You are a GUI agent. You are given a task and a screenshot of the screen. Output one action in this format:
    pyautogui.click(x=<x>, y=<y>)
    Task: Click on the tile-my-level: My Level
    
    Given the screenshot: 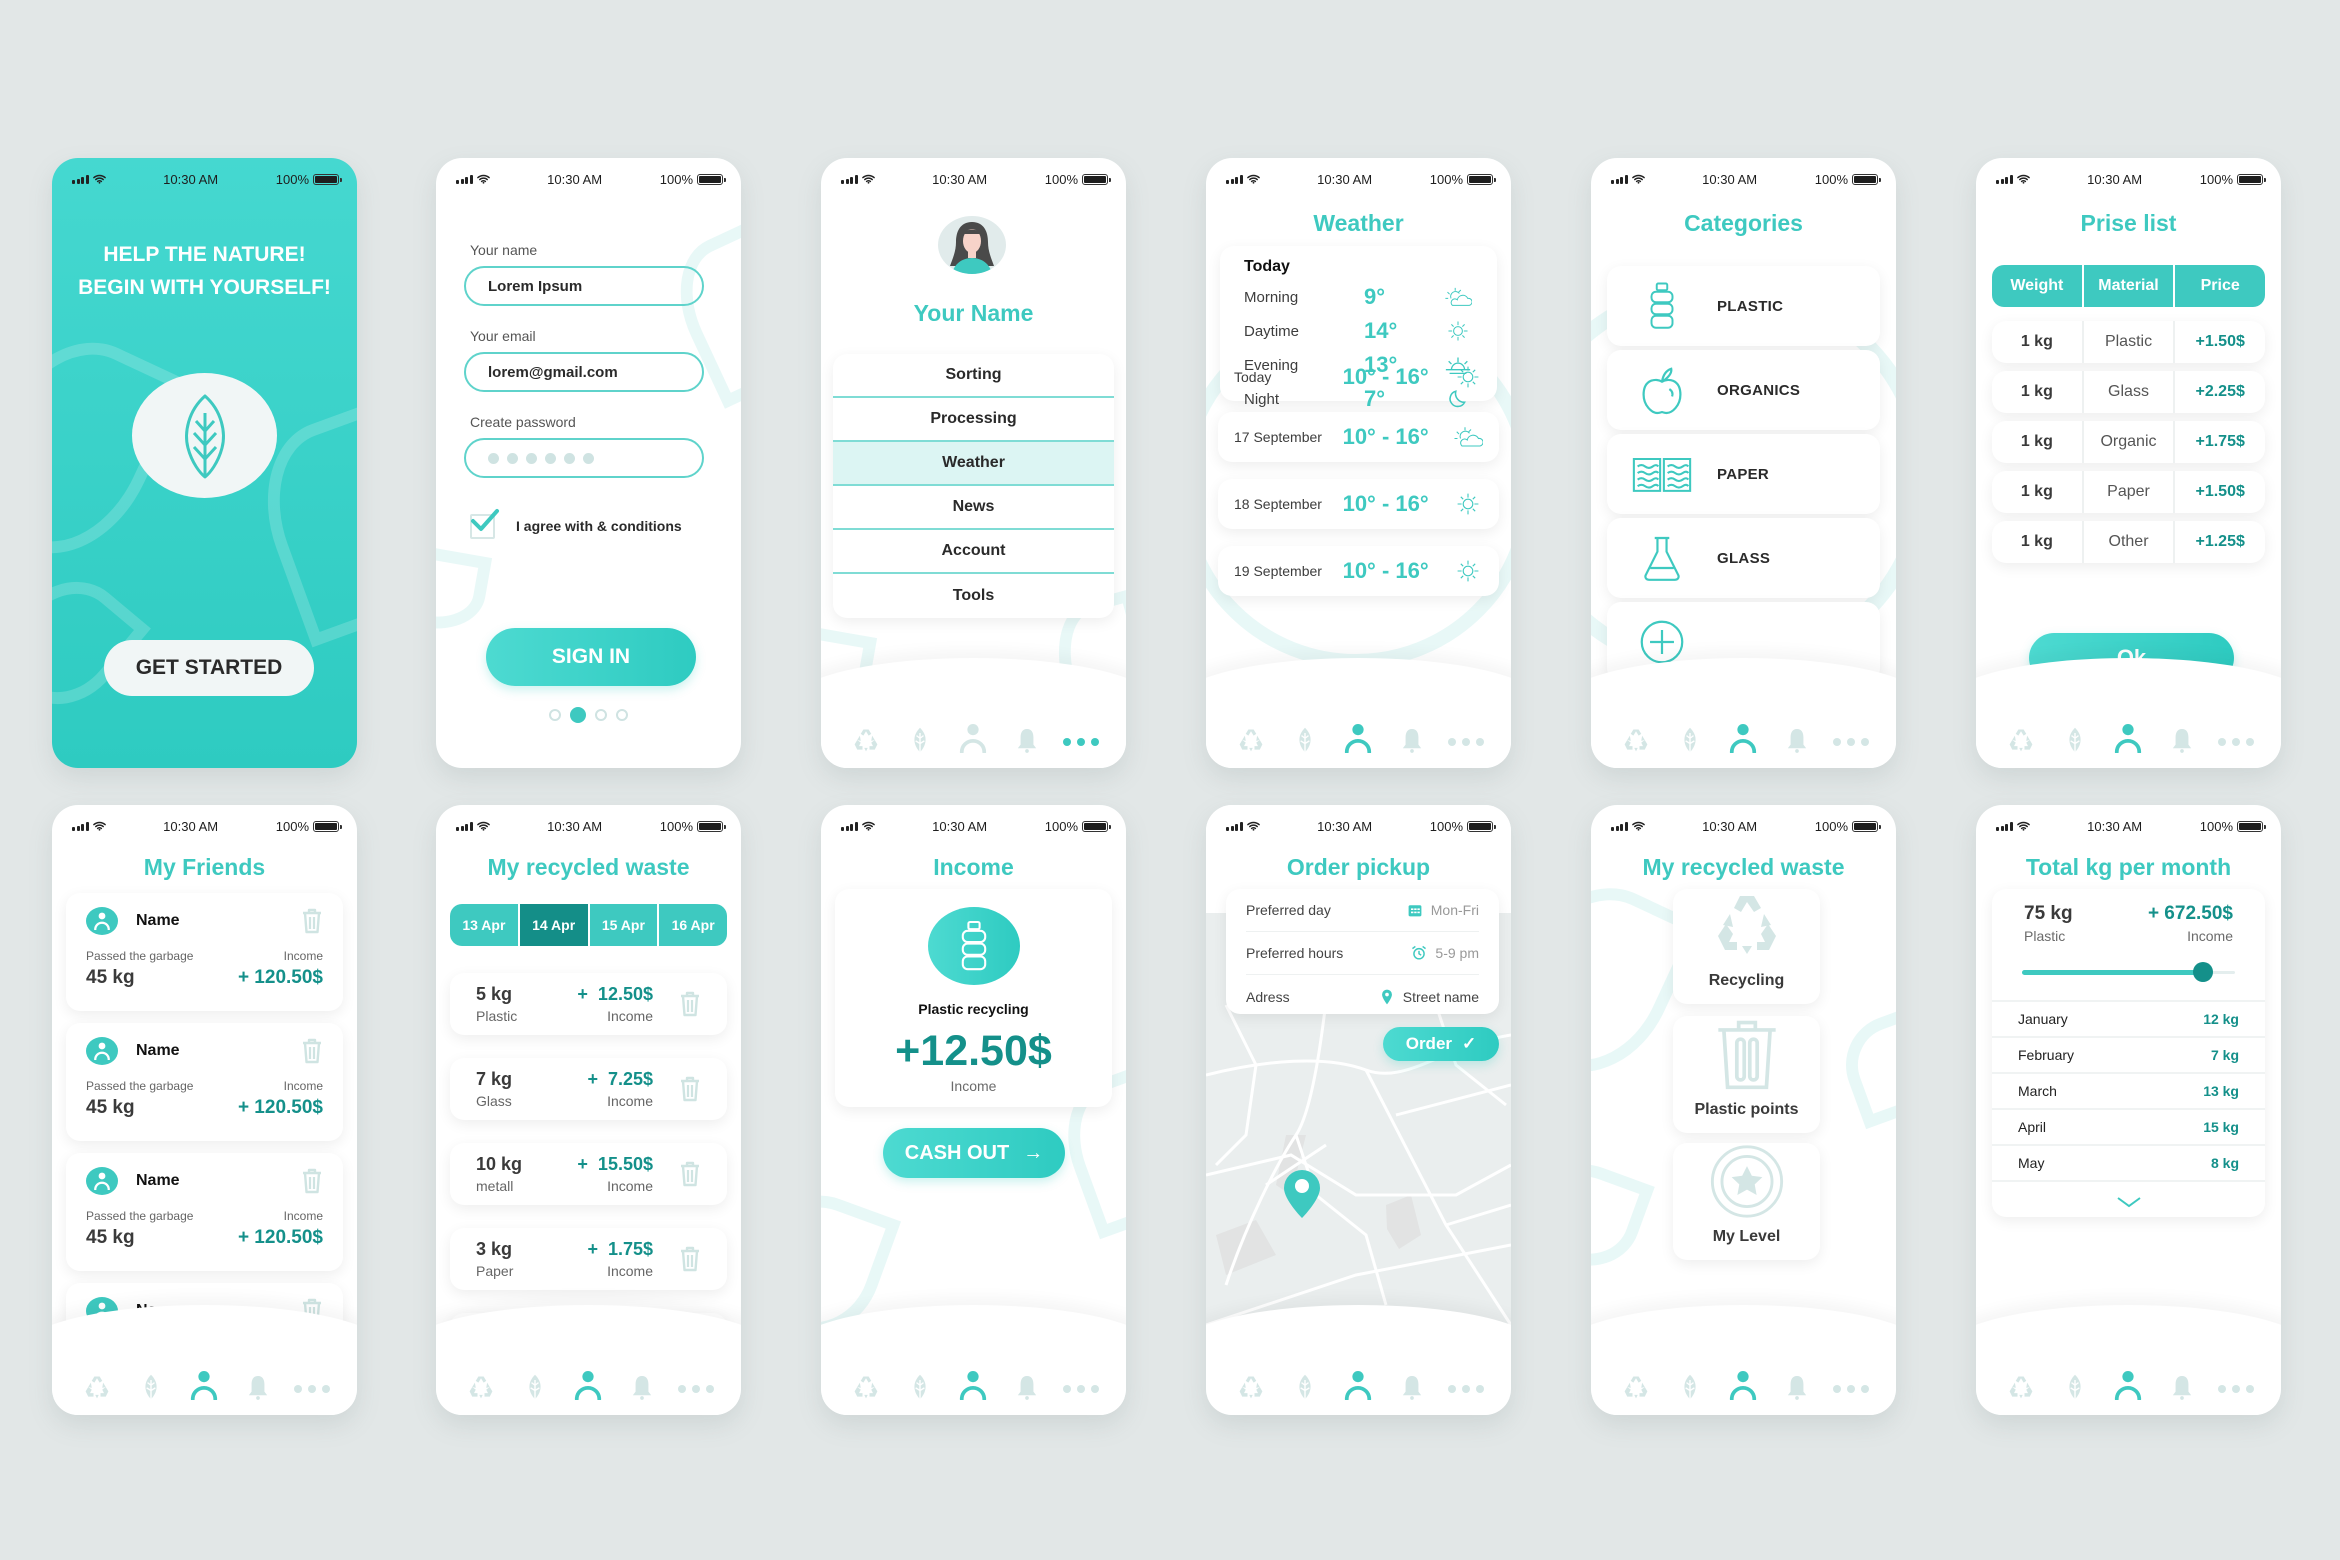 What is the action you would take?
    pyautogui.click(x=1746, y=1201)
    